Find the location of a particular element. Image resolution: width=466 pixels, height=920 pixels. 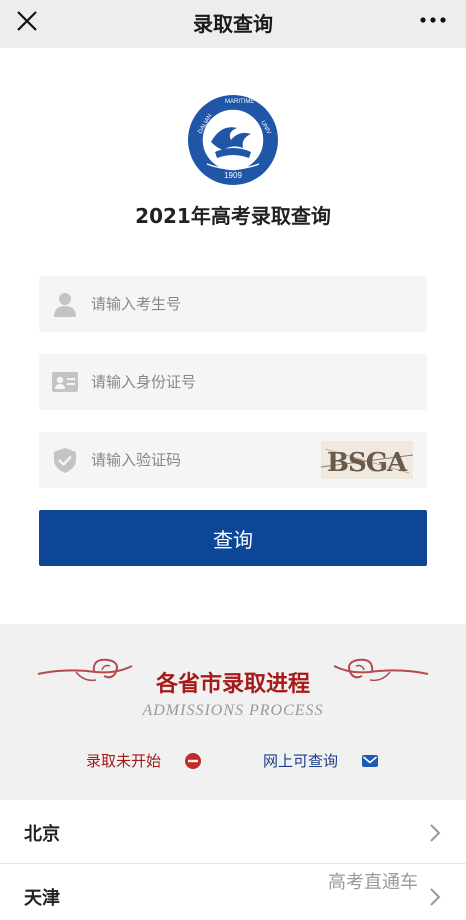

province-name: 天津 is located at coordinates (42, 898).